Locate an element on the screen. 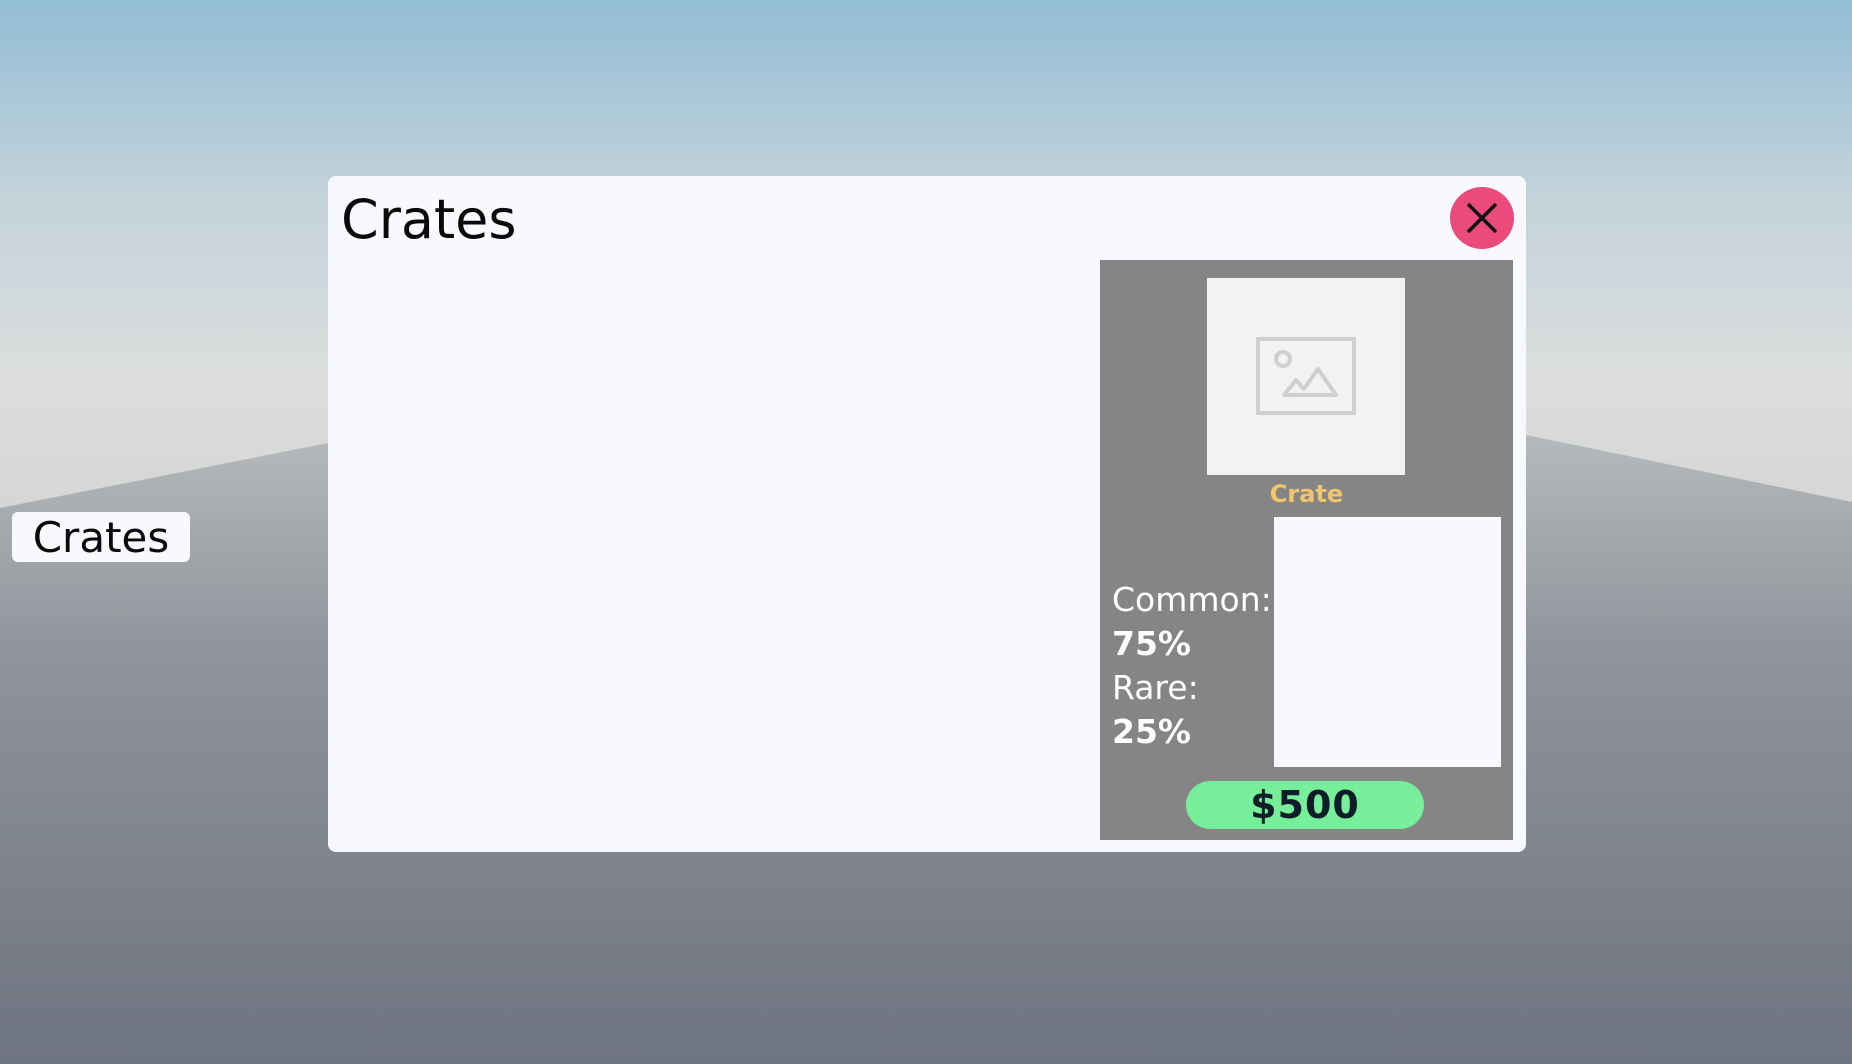 Image resolution: width=1852 pixels, height=1064 pixels. close-button is located at coordinates (1482, 218).